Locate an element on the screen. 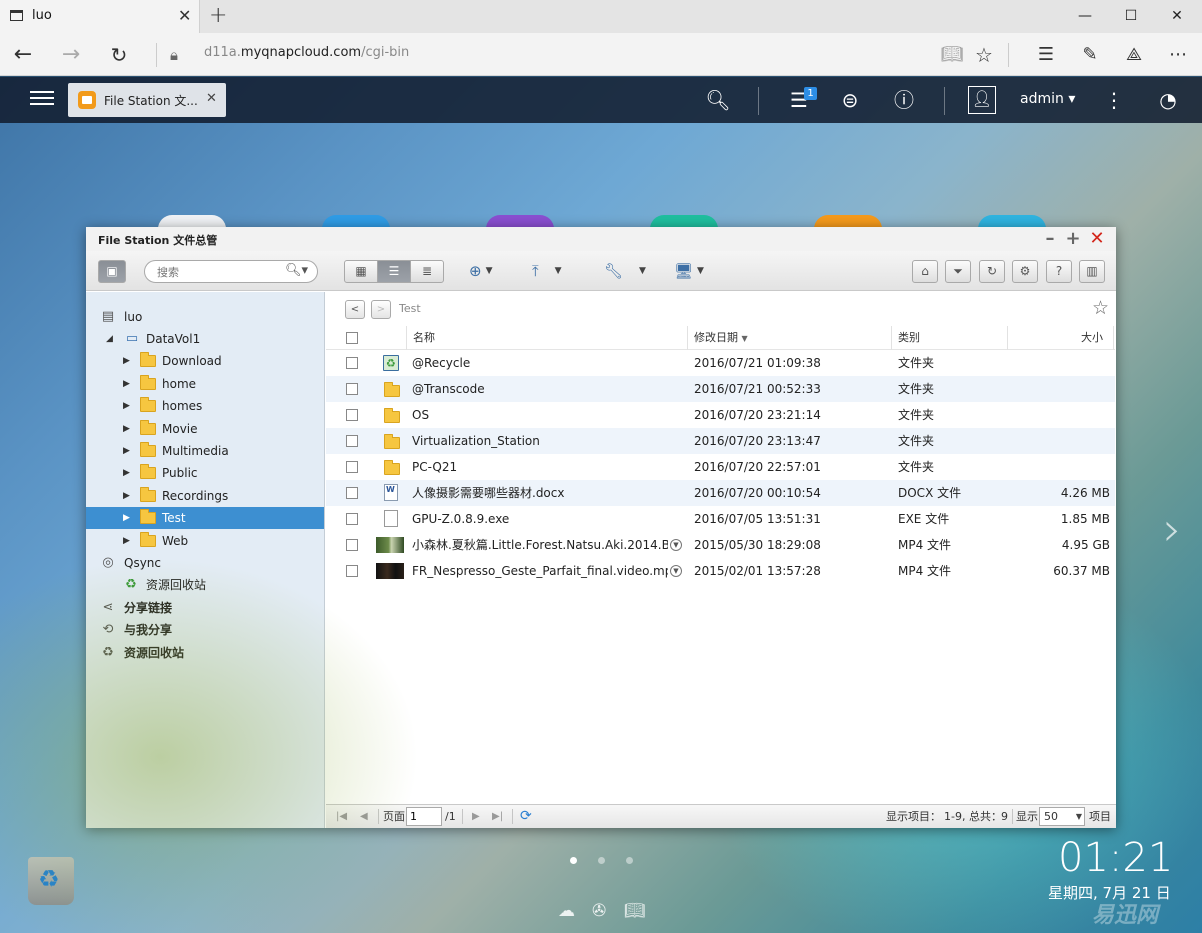 Image resolution: width=1202 pixels, height=933 pixels. close-window-button: ✕ is located at coordinates (1177, 16).